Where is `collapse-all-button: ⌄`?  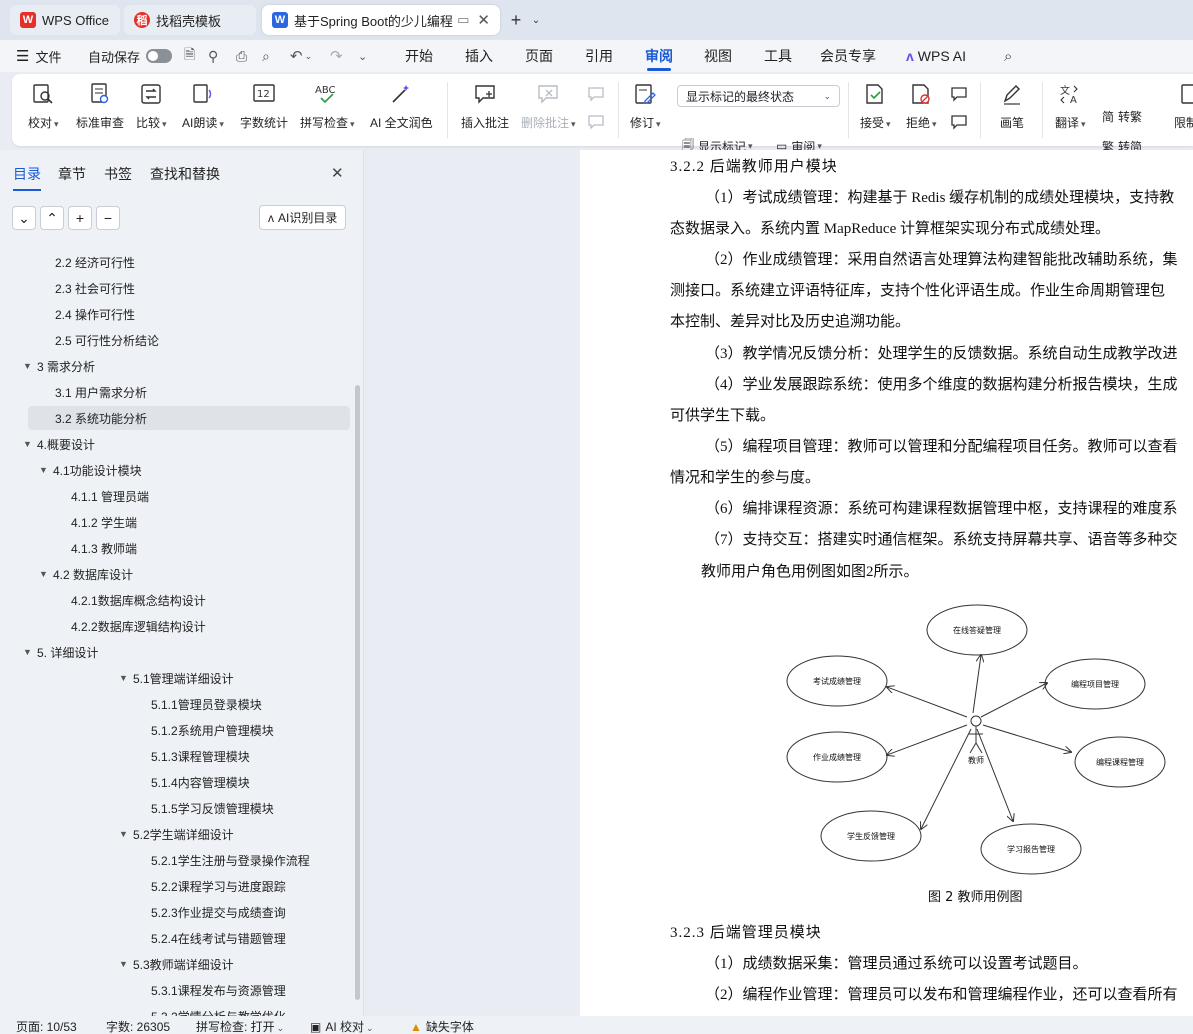 collapse-all-button: ⌄ is located at coordinates (24, 218).